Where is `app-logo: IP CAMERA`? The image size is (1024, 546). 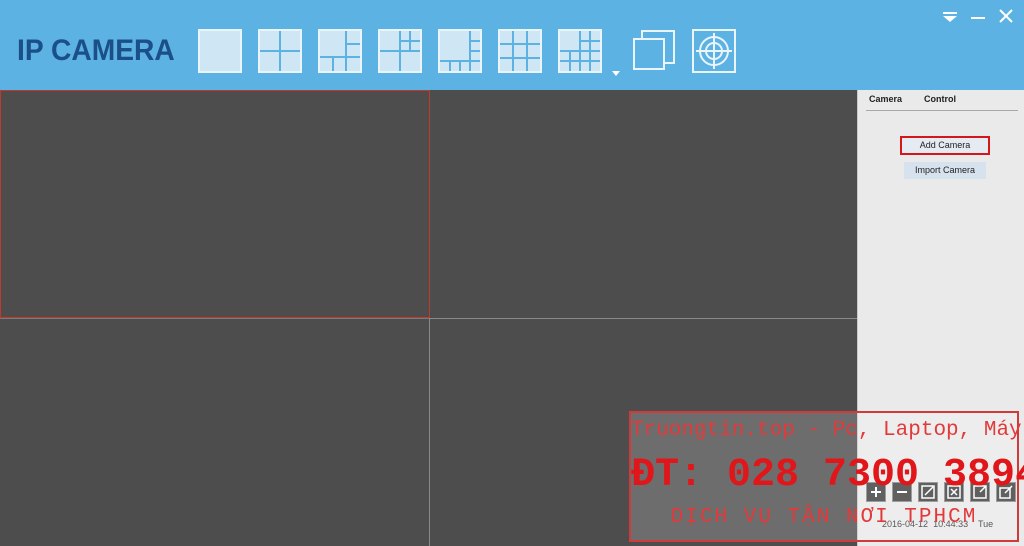 app-logo: IP CAMERA is located at coordinates (96, 50).